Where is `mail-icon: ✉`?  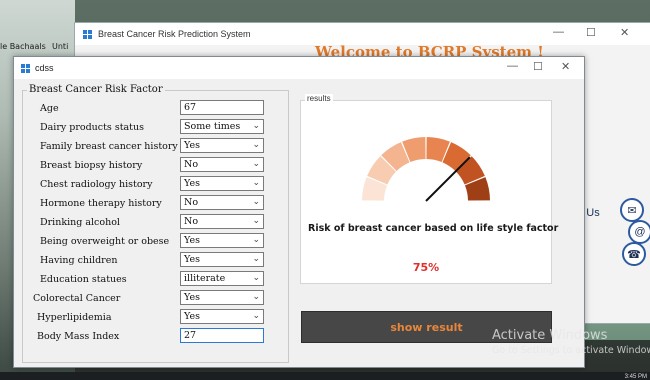 mail-icon: ✉ is located at coordinates (632, 210).